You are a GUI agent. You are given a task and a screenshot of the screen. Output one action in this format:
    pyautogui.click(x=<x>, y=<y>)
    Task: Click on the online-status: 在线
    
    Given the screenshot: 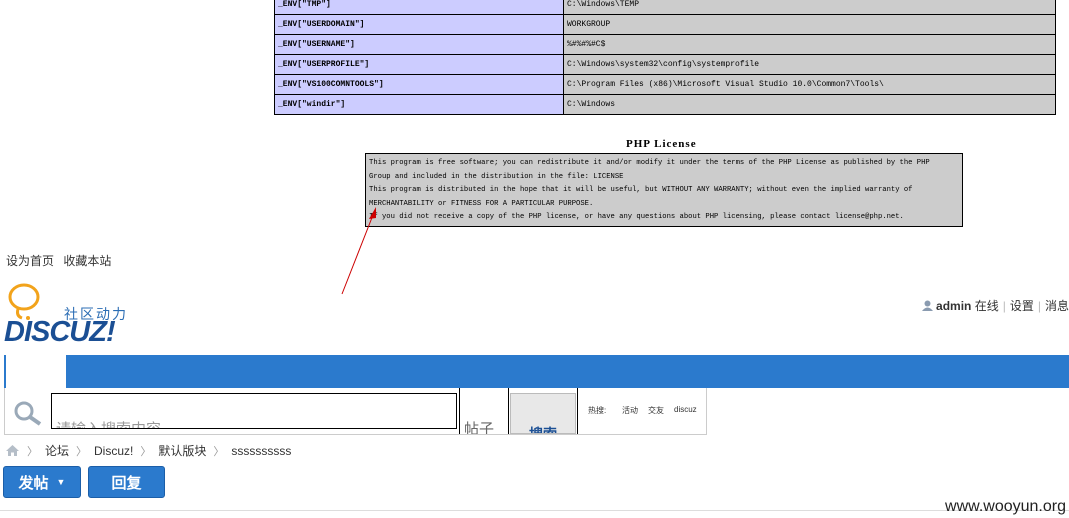 What is the action you would take?
    pyautogui.click(x=987, y=306)
    